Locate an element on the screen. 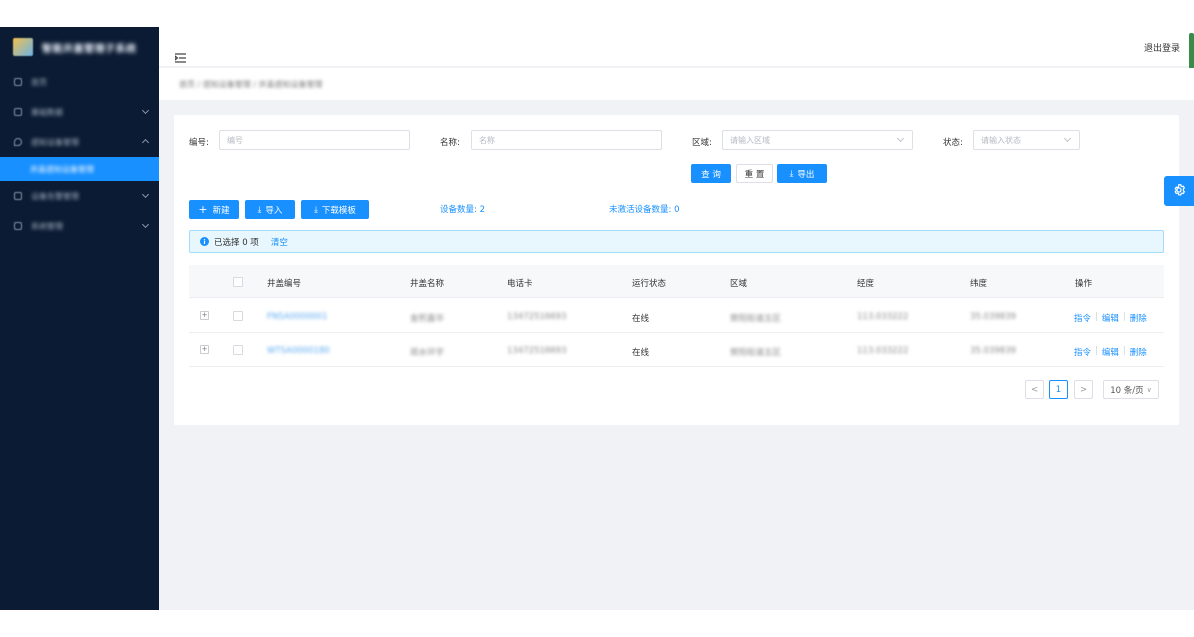 The width and height of the screenshot is (1194, 637). scrollbar-handle is located at coordinates (1191, 51).